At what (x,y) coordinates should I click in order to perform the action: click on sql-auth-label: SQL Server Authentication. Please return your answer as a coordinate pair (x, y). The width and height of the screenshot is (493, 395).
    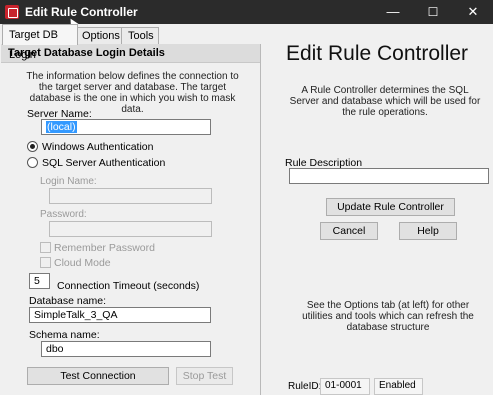
    Looking at the image, I should click on (104, 163).